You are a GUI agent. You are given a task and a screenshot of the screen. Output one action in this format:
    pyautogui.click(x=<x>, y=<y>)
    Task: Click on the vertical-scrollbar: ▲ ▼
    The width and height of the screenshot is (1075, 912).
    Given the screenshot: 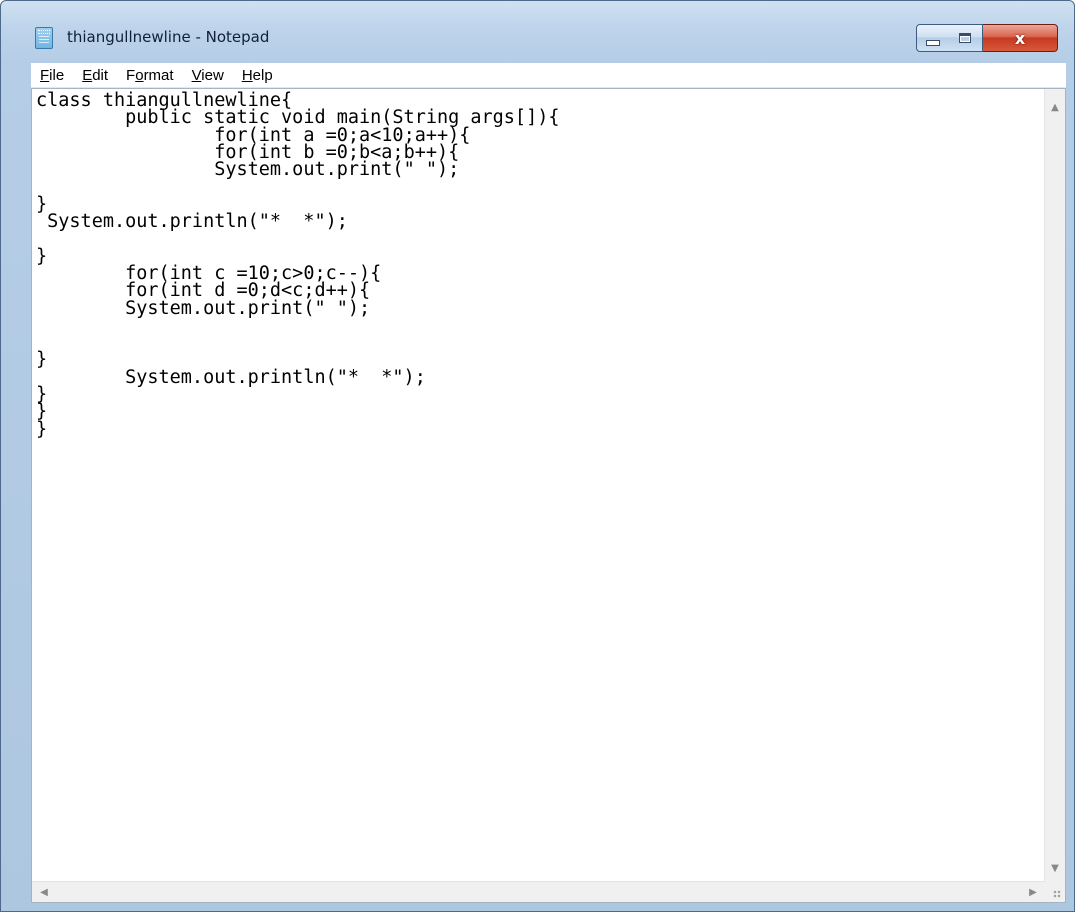 What is the action you would take?
    pyautogui.click(x=1054, y=485)
    